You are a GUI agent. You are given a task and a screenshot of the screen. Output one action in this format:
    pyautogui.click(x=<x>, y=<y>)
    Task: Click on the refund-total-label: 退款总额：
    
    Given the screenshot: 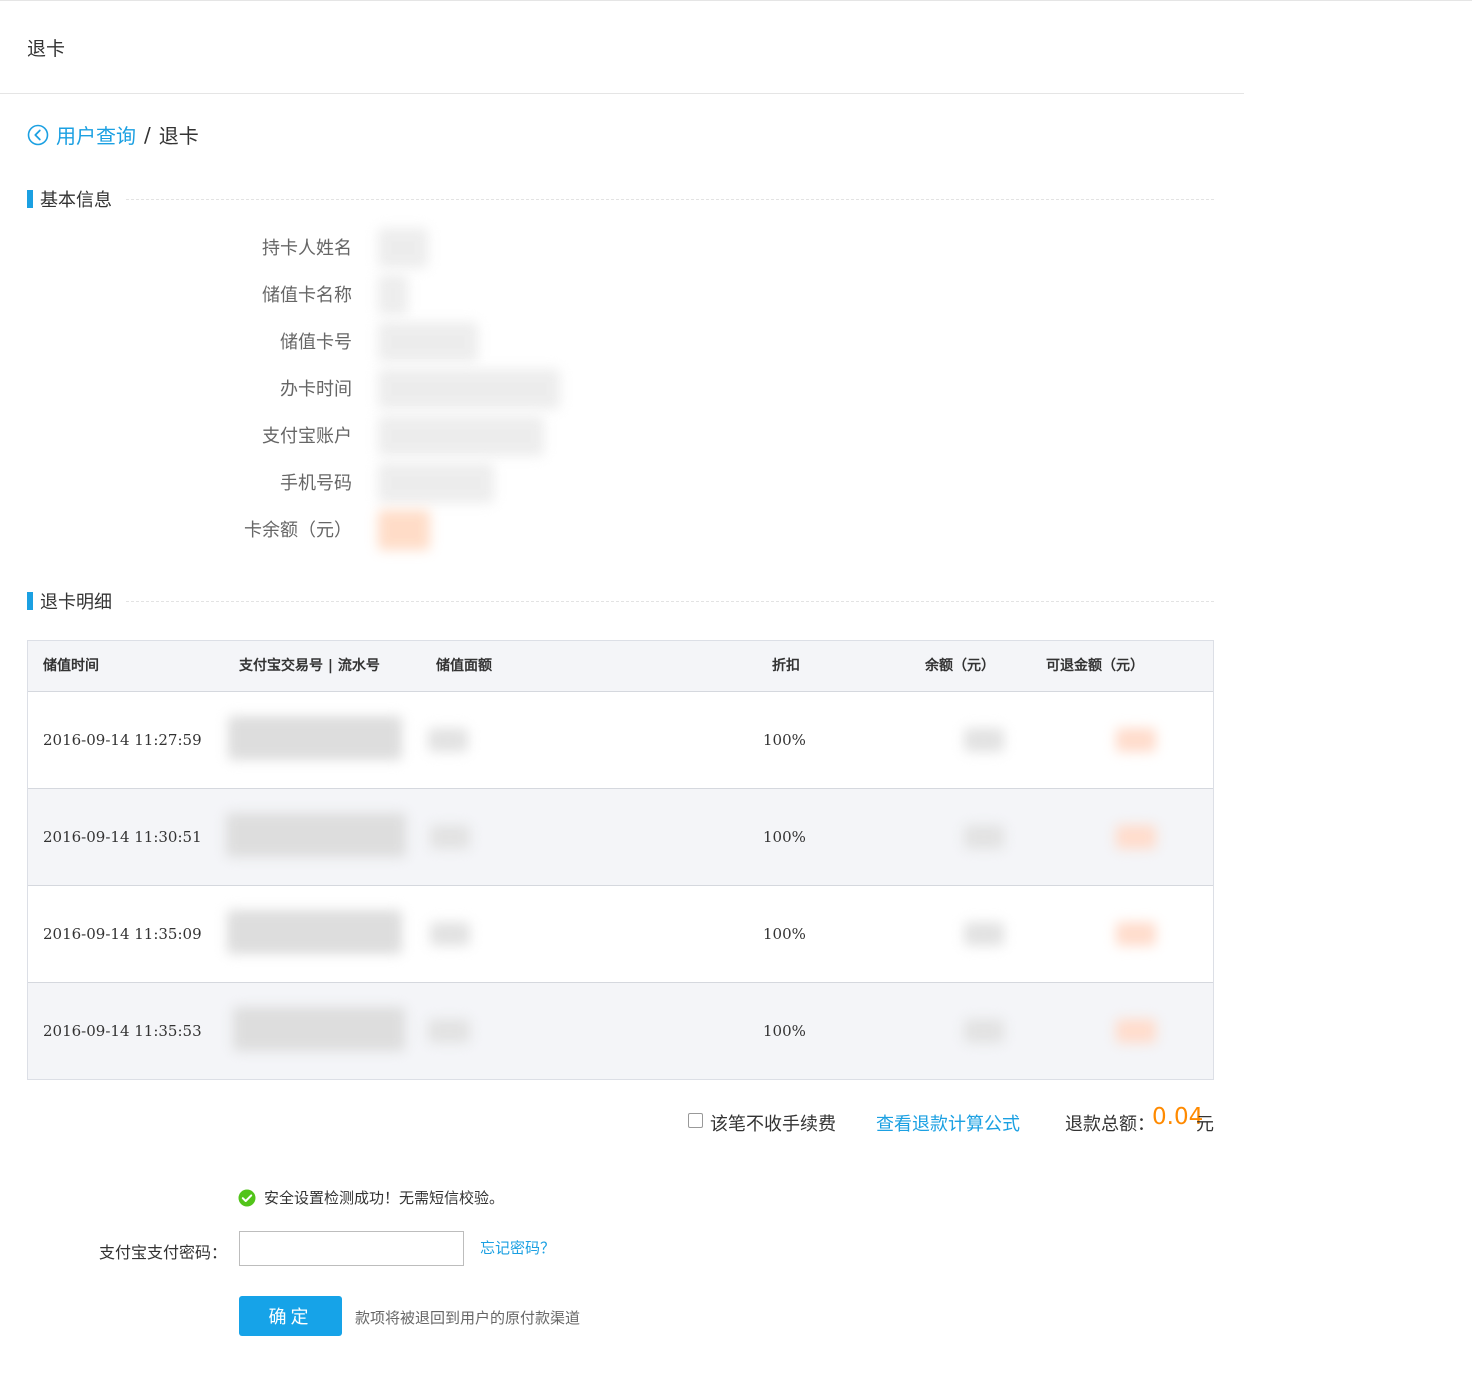 What is the action you would take?
    pyautogui.click(x=1110, y=1124)
    